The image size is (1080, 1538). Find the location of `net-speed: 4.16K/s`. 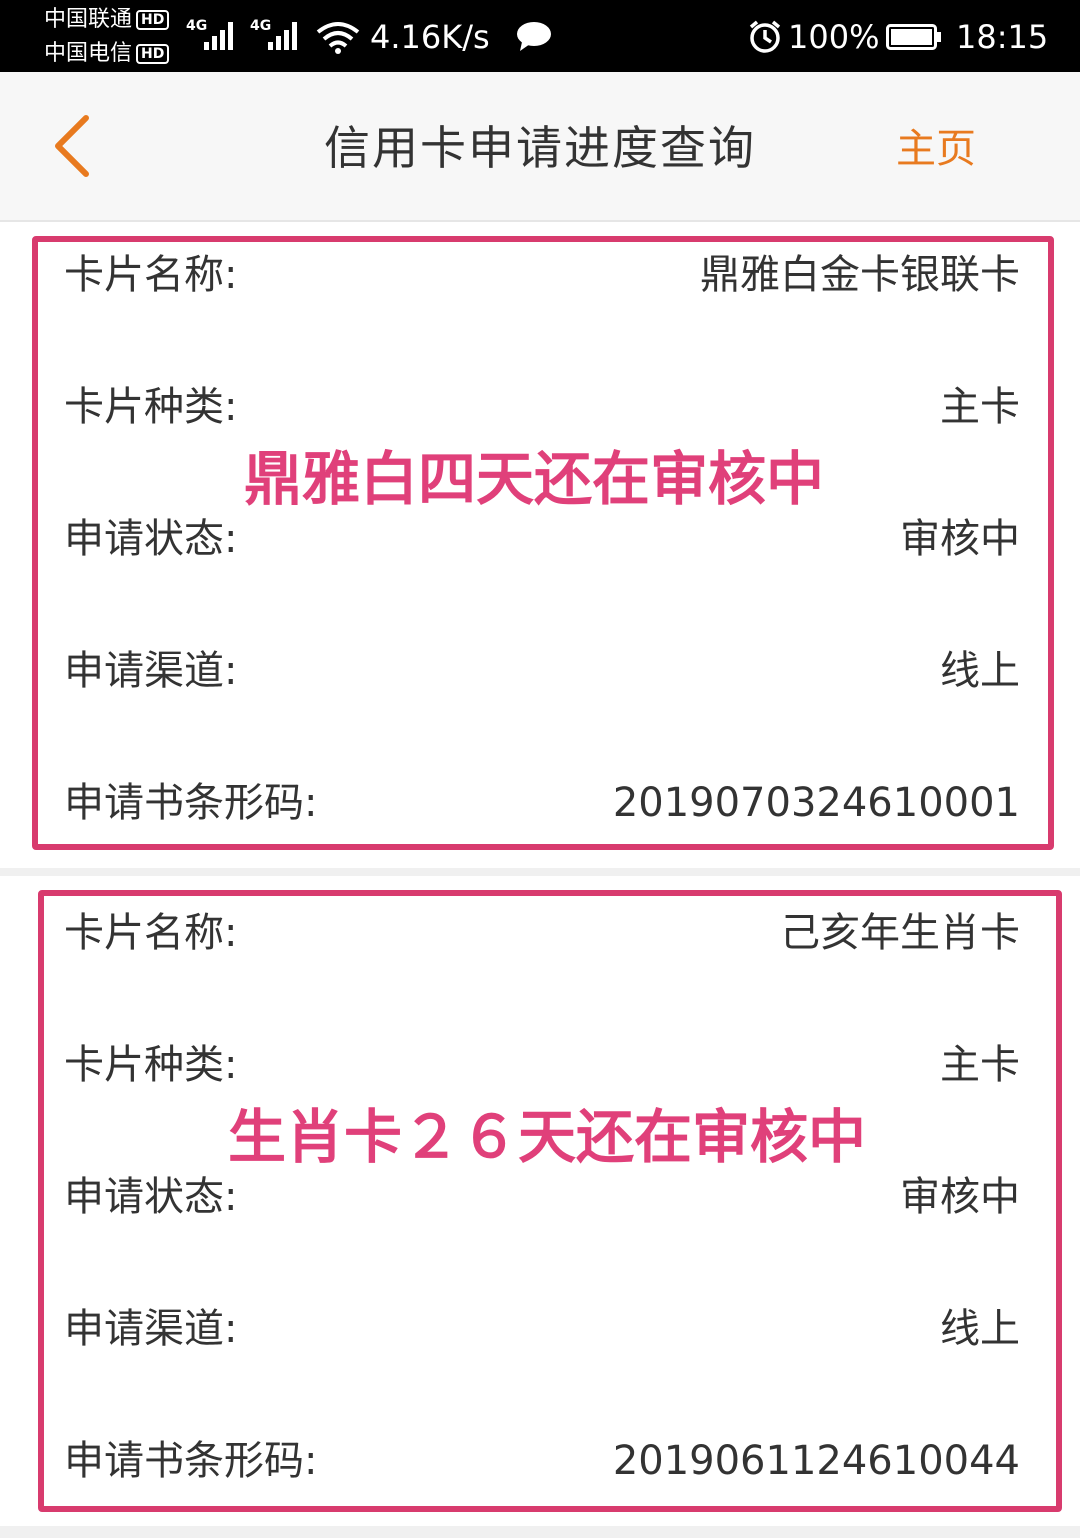

net-speed: 4.16K/s is located at coordinates (430, 37).